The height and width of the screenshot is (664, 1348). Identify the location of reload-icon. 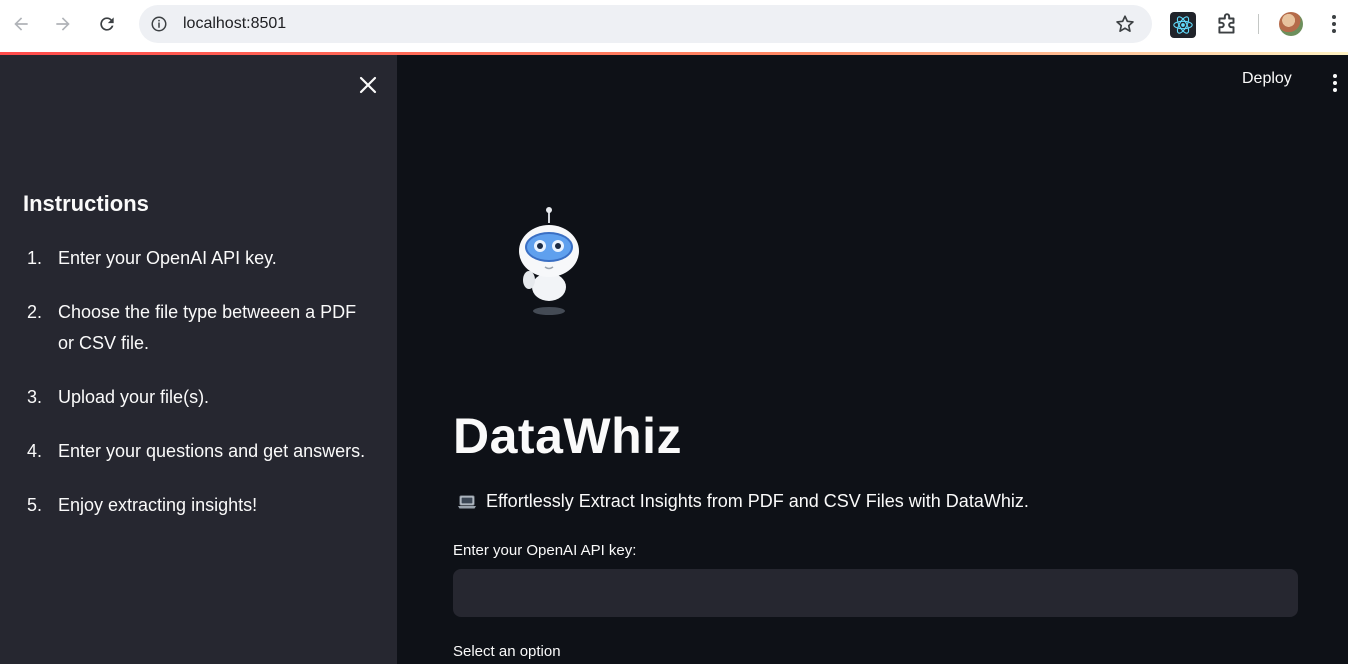
(107, 24).